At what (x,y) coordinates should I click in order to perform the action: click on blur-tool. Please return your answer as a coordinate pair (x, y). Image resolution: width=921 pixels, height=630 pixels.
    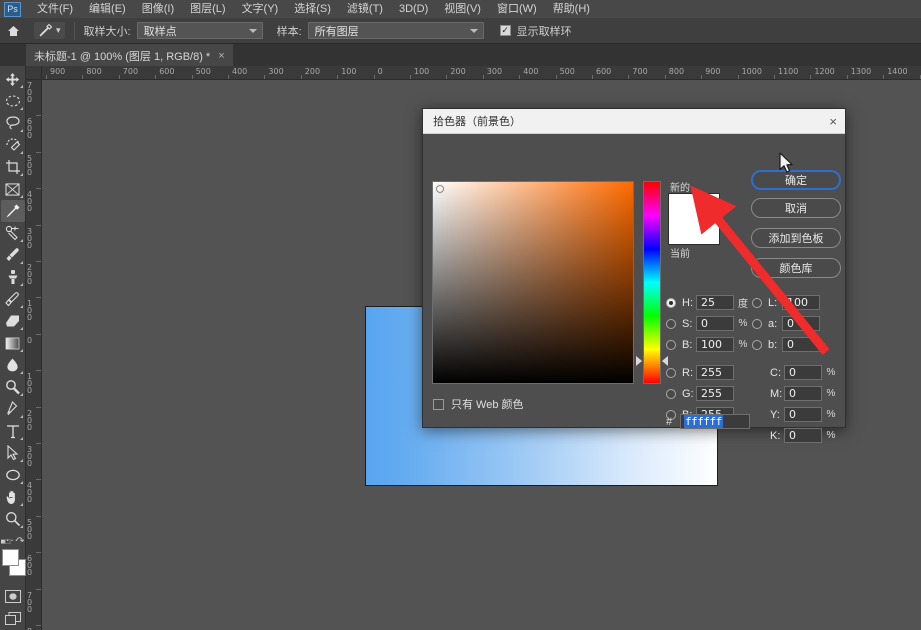
    Looking at the image, I should click on (13, 365).